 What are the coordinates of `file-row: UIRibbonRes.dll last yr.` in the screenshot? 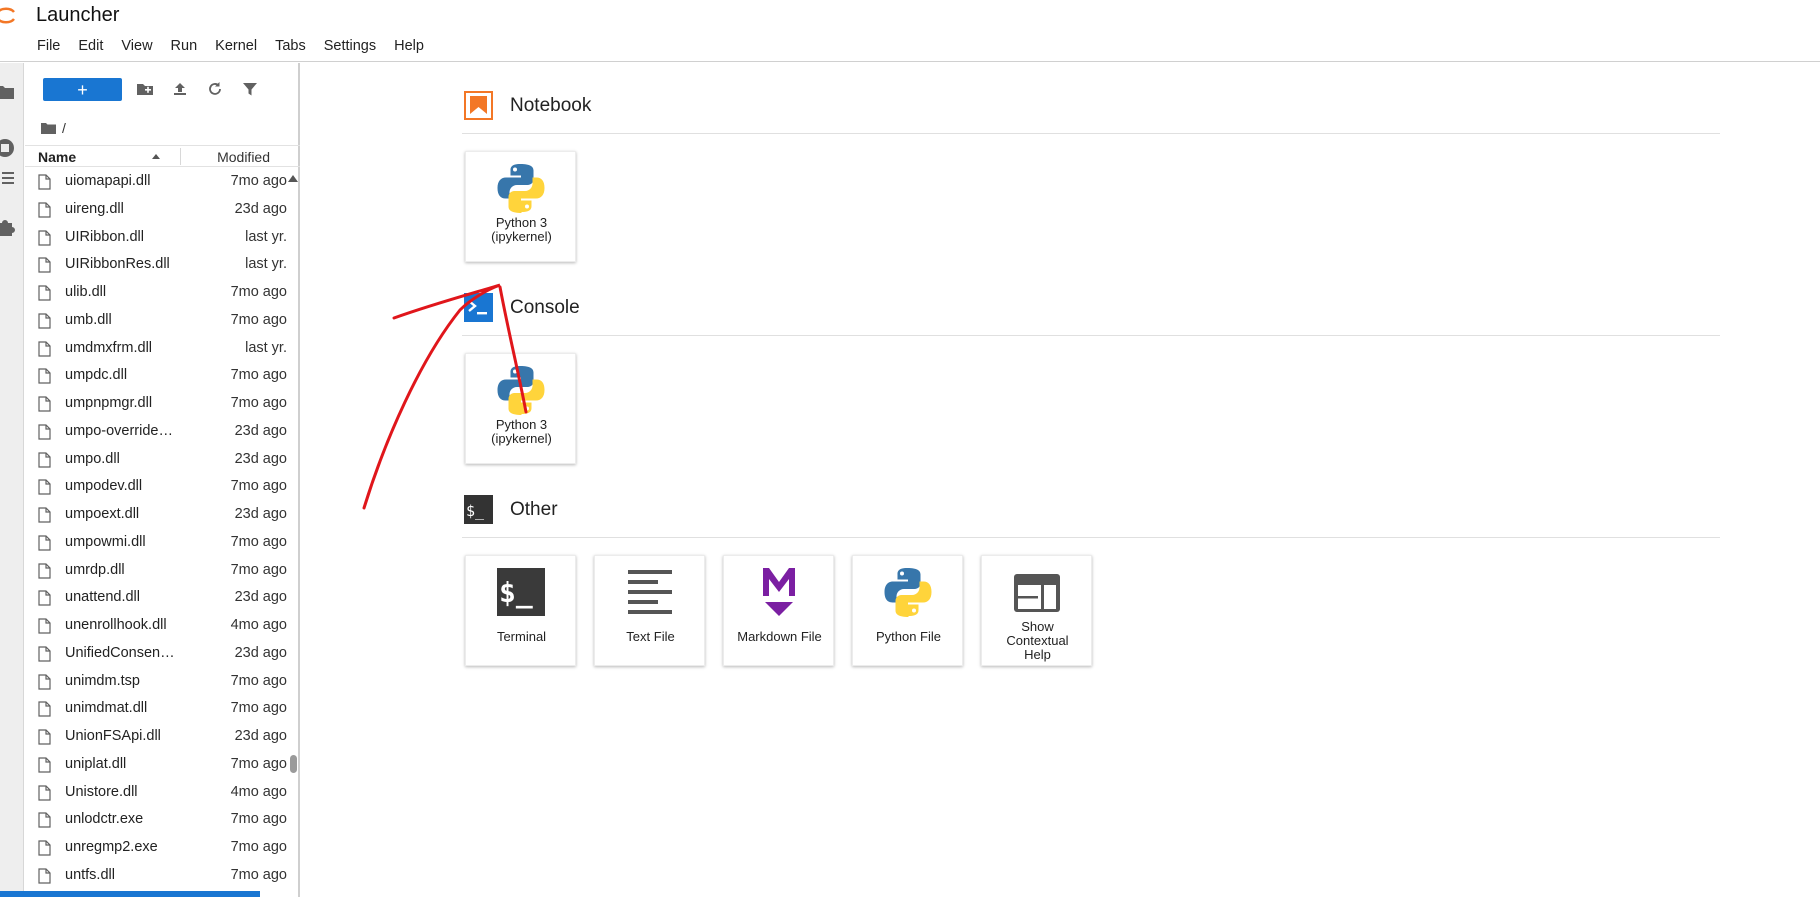 It's located at (156, 265).